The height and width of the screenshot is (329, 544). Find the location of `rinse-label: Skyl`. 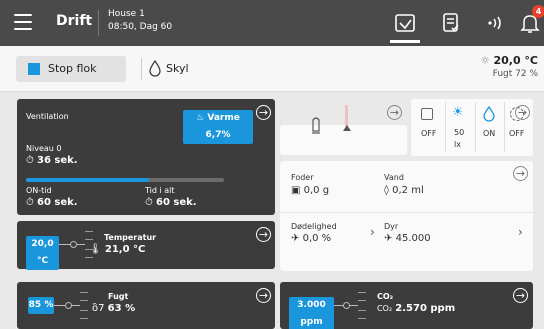

rinse-label: Skyl is located at coordinates (177, 68).